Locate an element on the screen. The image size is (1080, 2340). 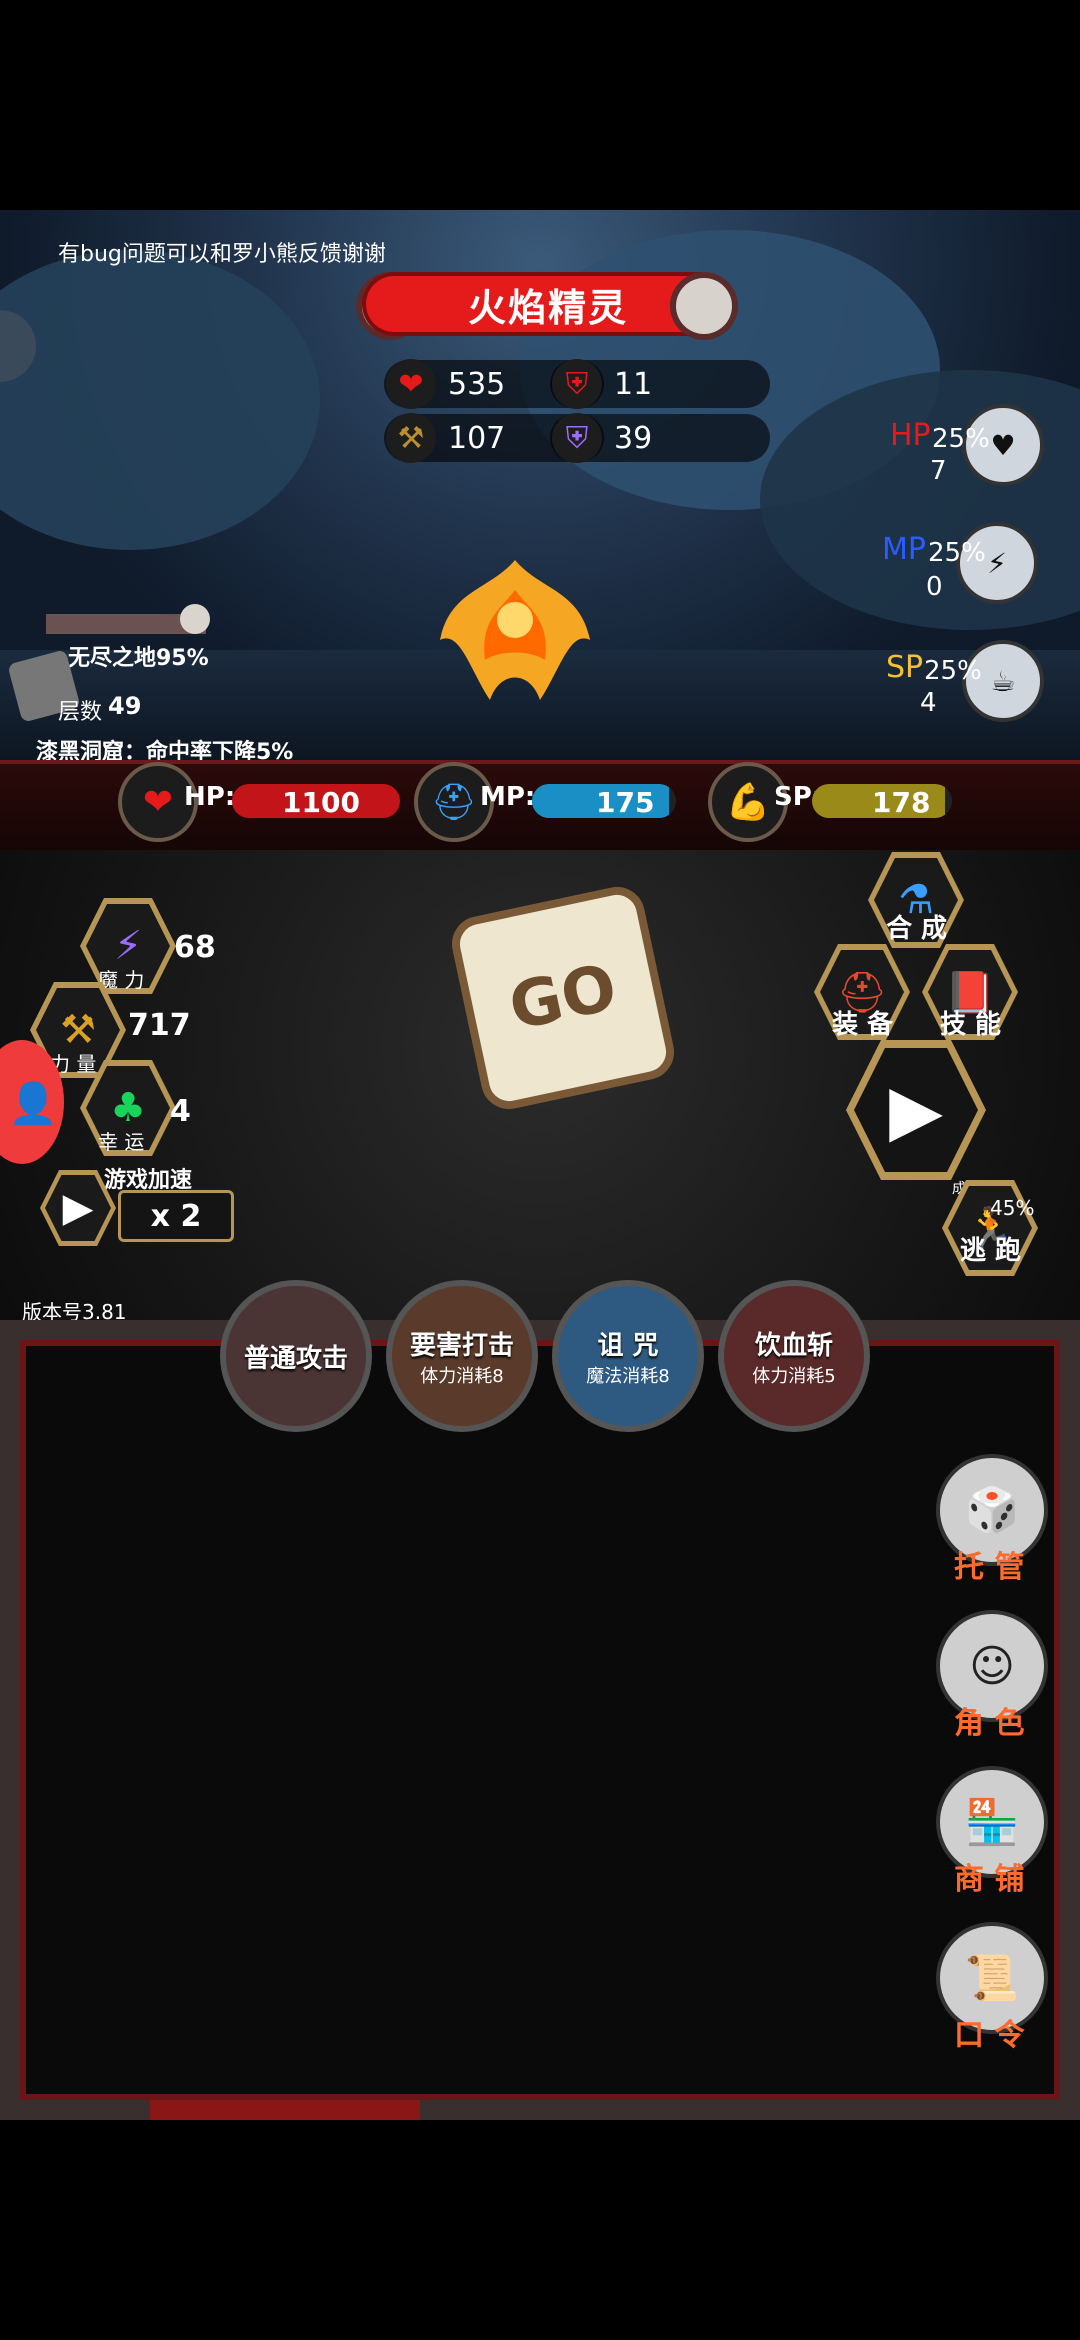
location-zone: 无尽之地95% is located at coordinates (138, 658).